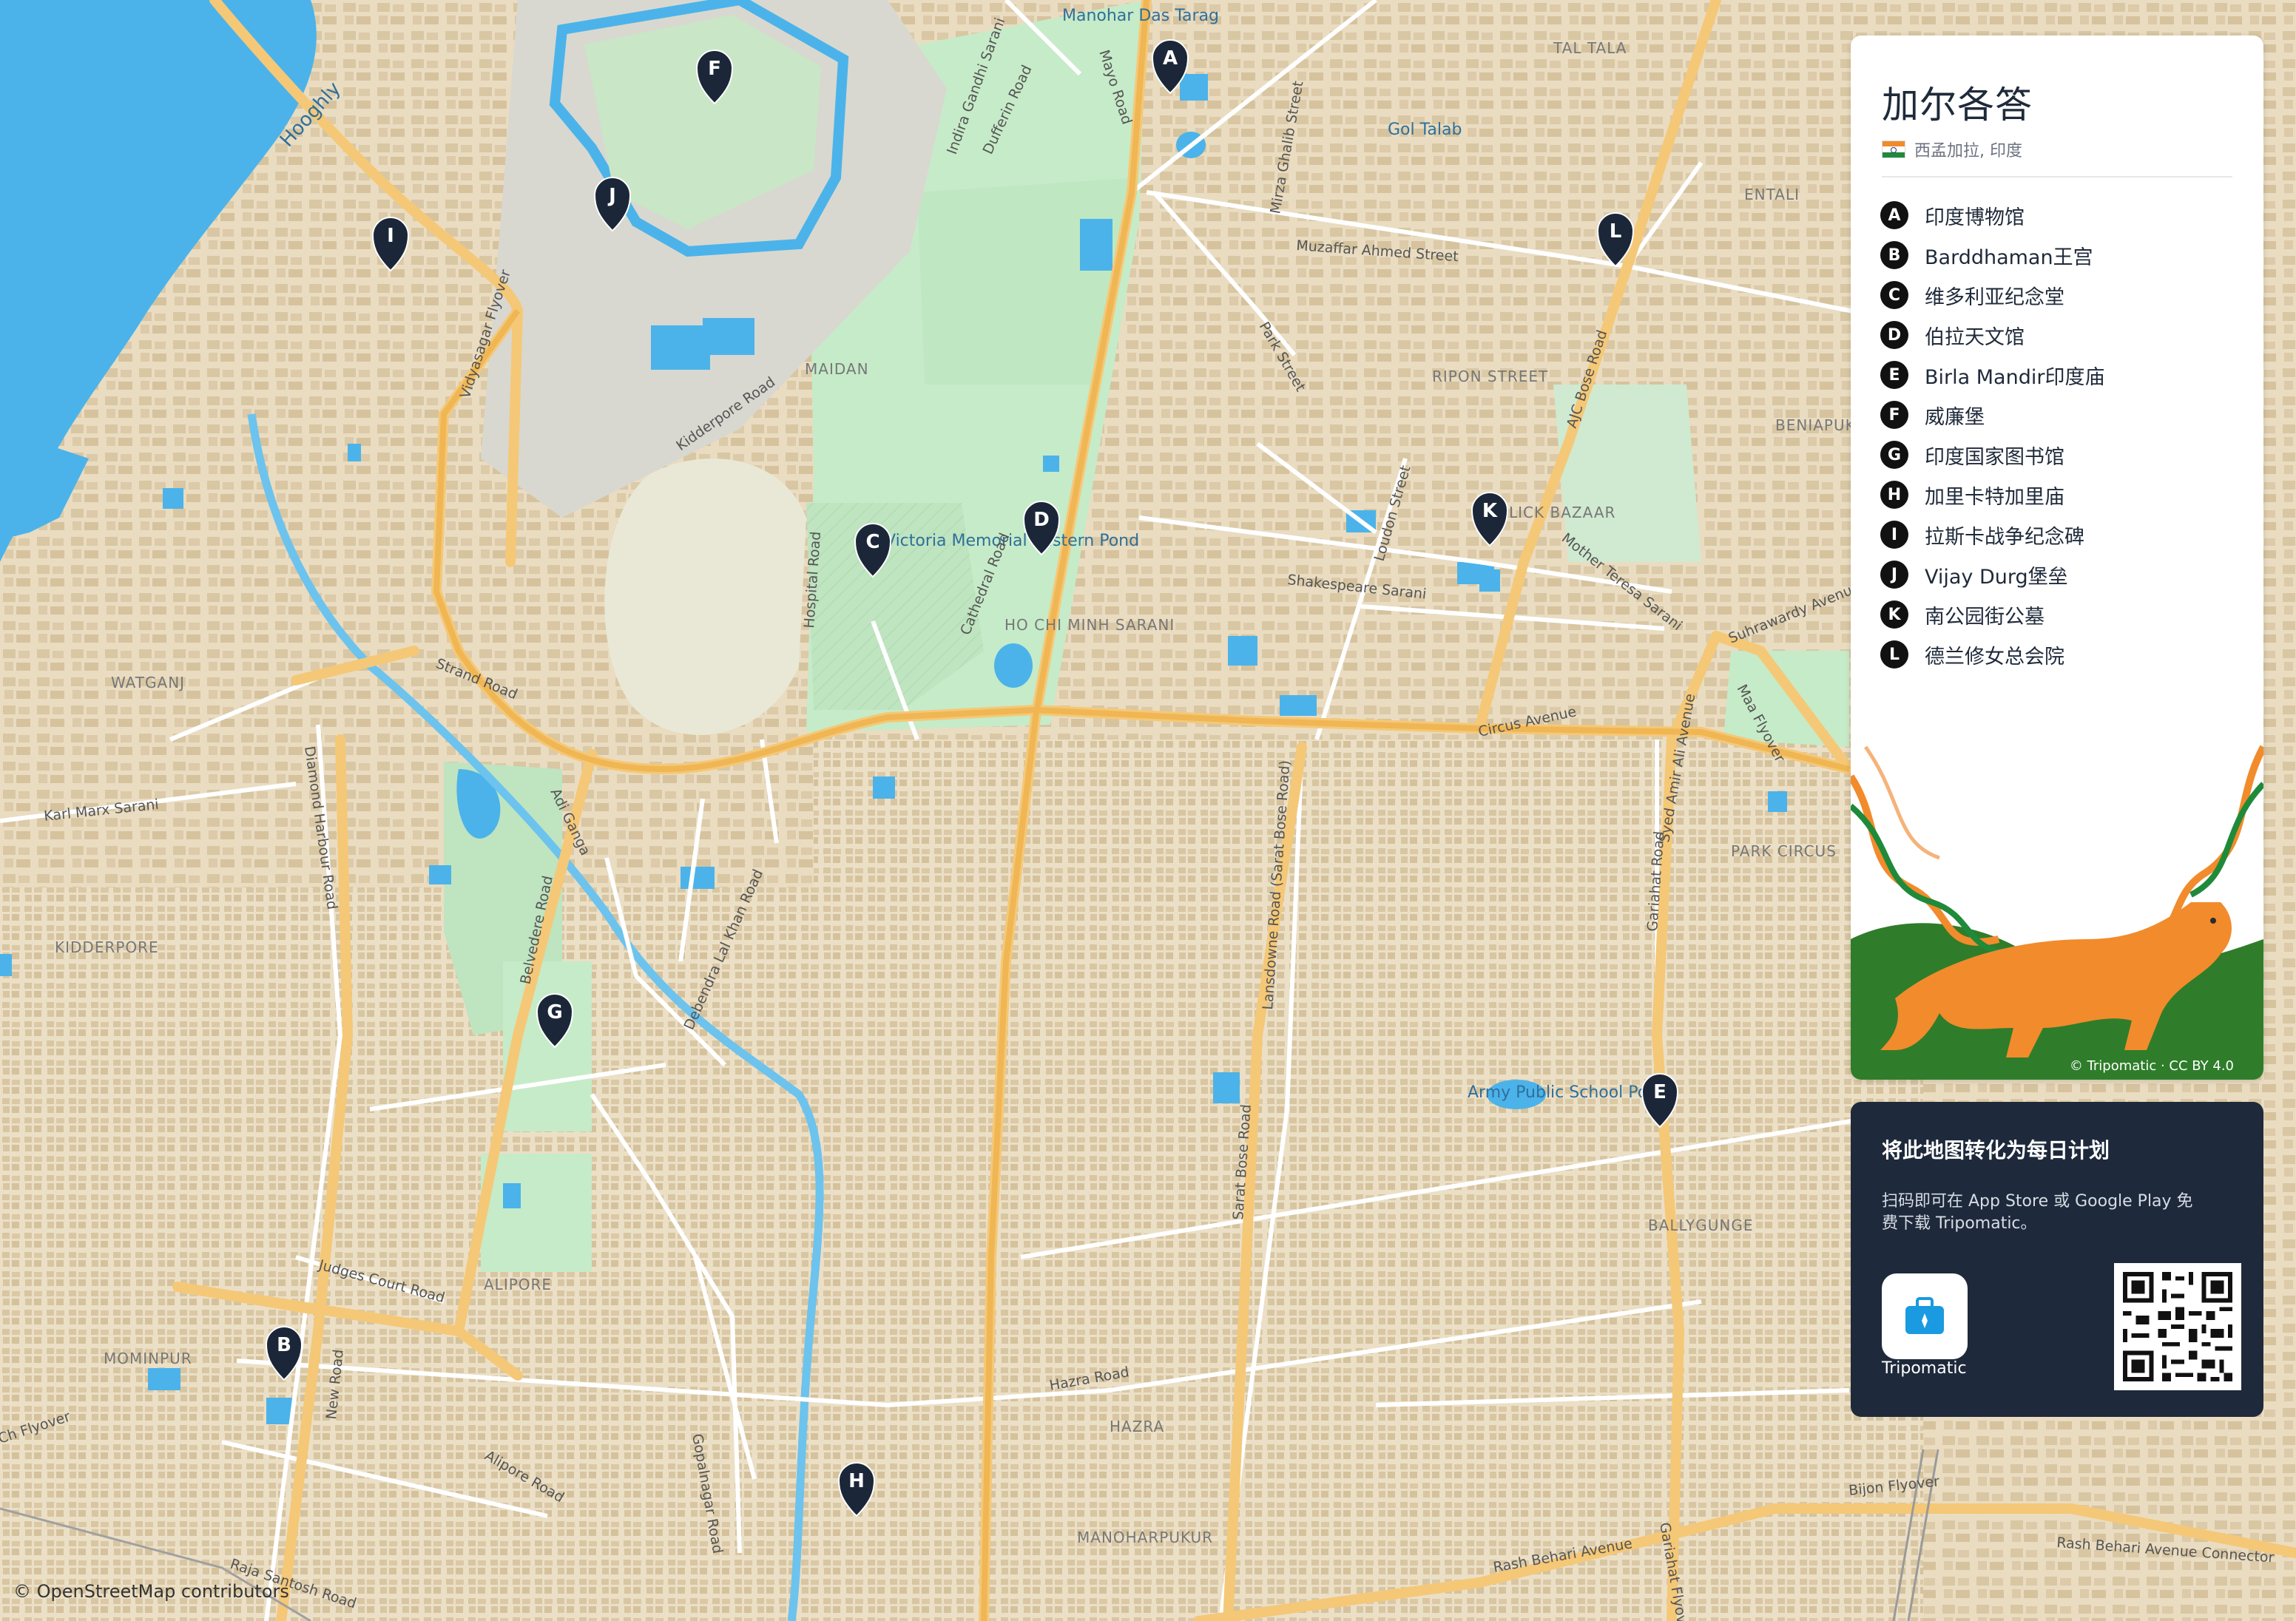 This screenshot has width=2296, height=1621. What do you see at coordinates (1089, 625) in the screenshot?
I see `district-label: HO CHI MINH SARANI` at bounding box center [1089, 625].